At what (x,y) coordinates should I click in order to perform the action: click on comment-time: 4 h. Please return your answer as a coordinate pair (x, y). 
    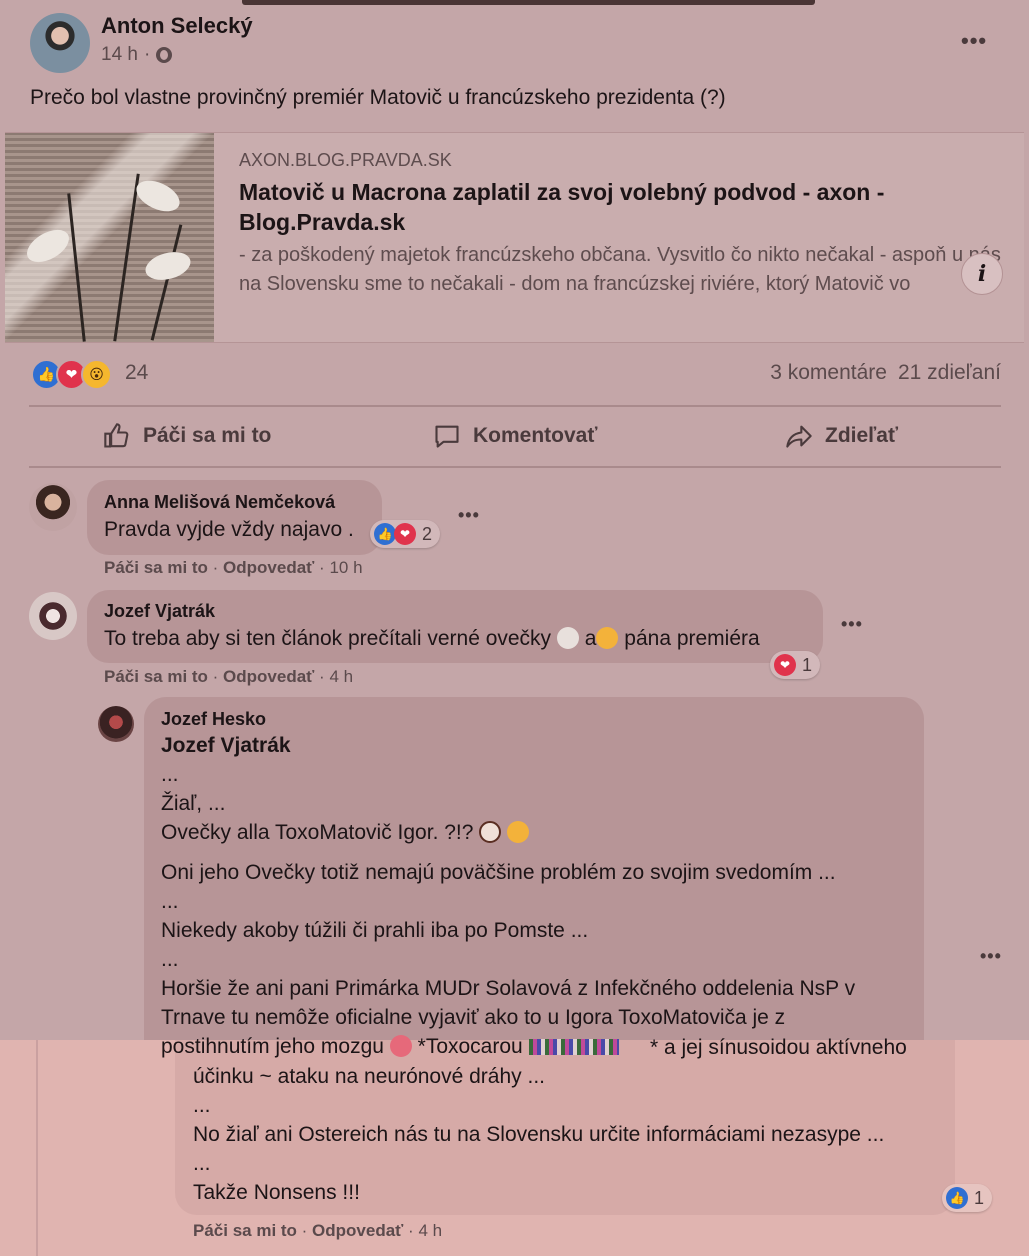
    Looking at the image, I should click on (341, 676).